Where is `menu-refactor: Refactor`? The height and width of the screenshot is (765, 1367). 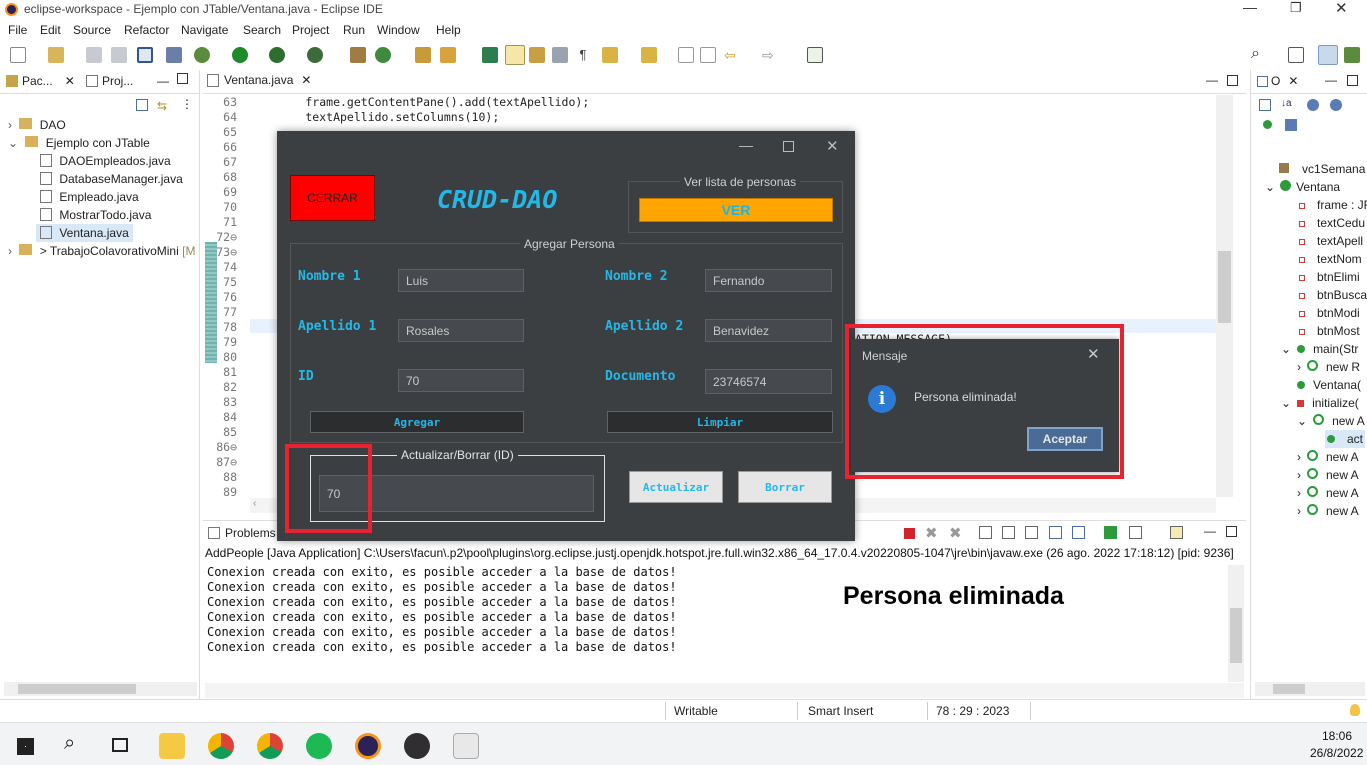 menu-refactor: Refactor is located at coordinates (146, 30).